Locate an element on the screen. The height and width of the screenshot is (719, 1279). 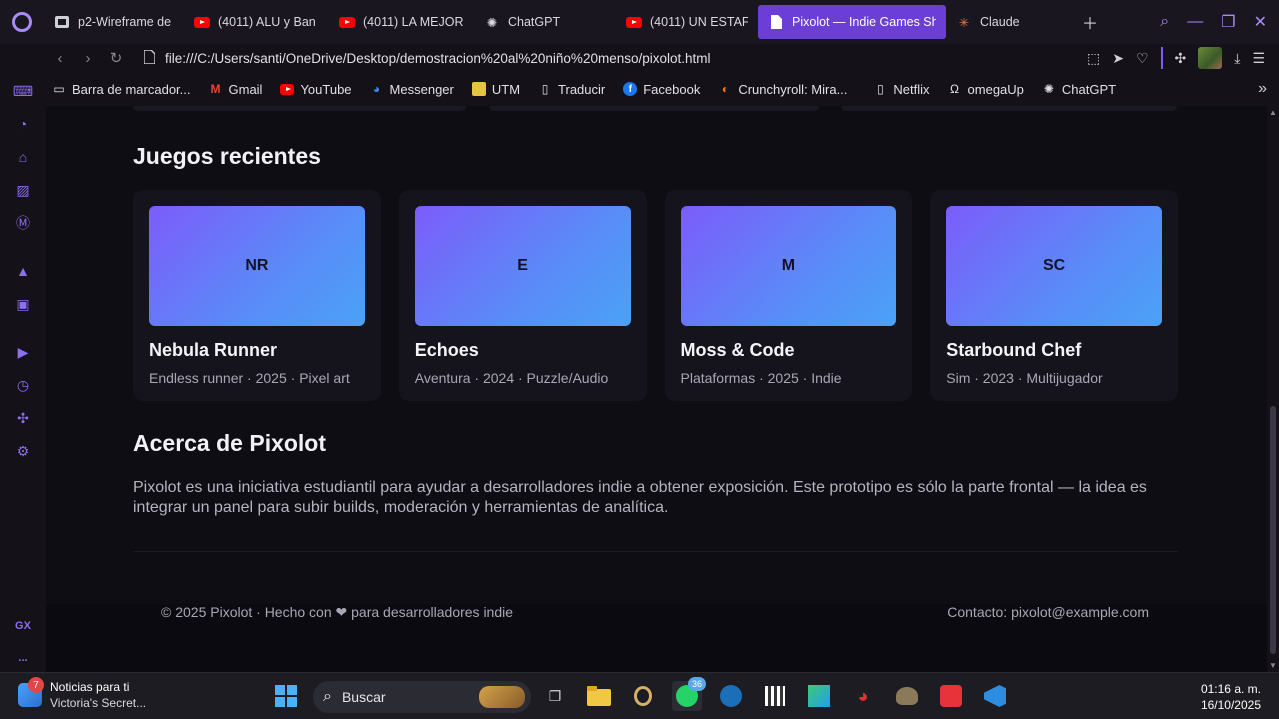
clock-date: 16/10/2025 is located at coordinates (1230, 705).